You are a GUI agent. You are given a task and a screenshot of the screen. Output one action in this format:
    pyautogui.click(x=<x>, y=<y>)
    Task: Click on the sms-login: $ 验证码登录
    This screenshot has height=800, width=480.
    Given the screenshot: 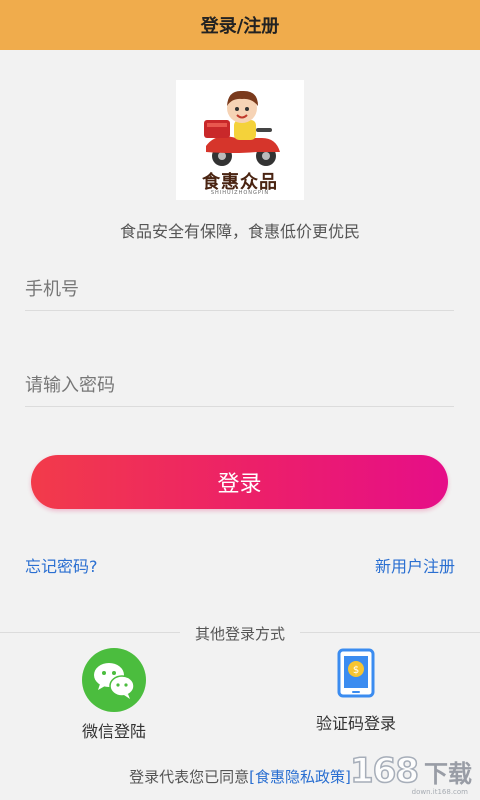 What is the action you would take?
    pyautogui.click(x=356, y=691)
    